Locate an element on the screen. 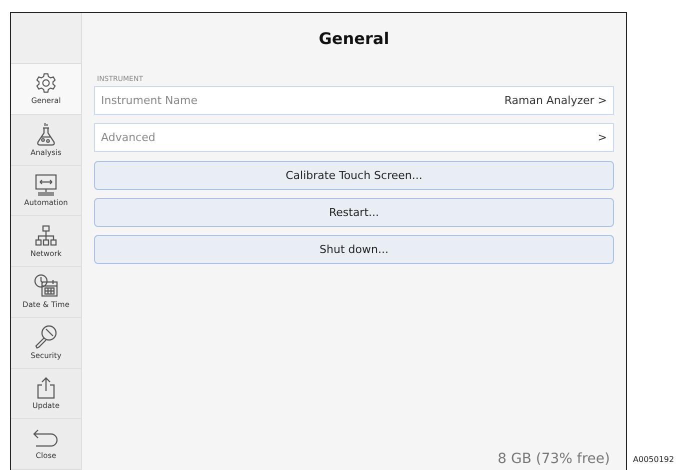 The width and height of the screenshot is (680, 470). settings-row: Instrument Name Raman Analyzer > is located at coordinates (354, 100).